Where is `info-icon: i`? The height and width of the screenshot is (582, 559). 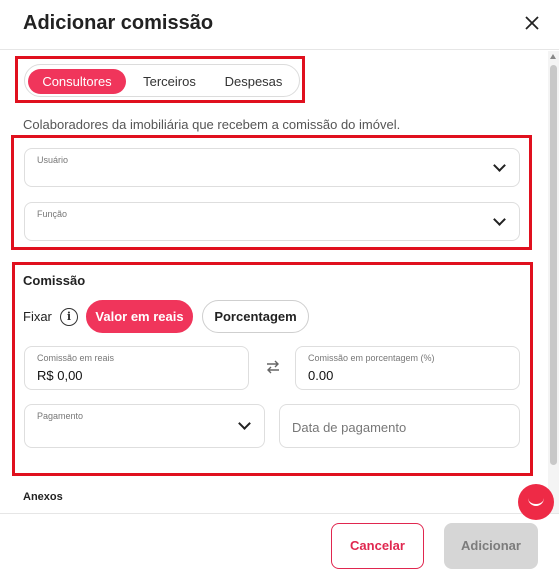
info-icon: i is located at coordinates (69, 317).